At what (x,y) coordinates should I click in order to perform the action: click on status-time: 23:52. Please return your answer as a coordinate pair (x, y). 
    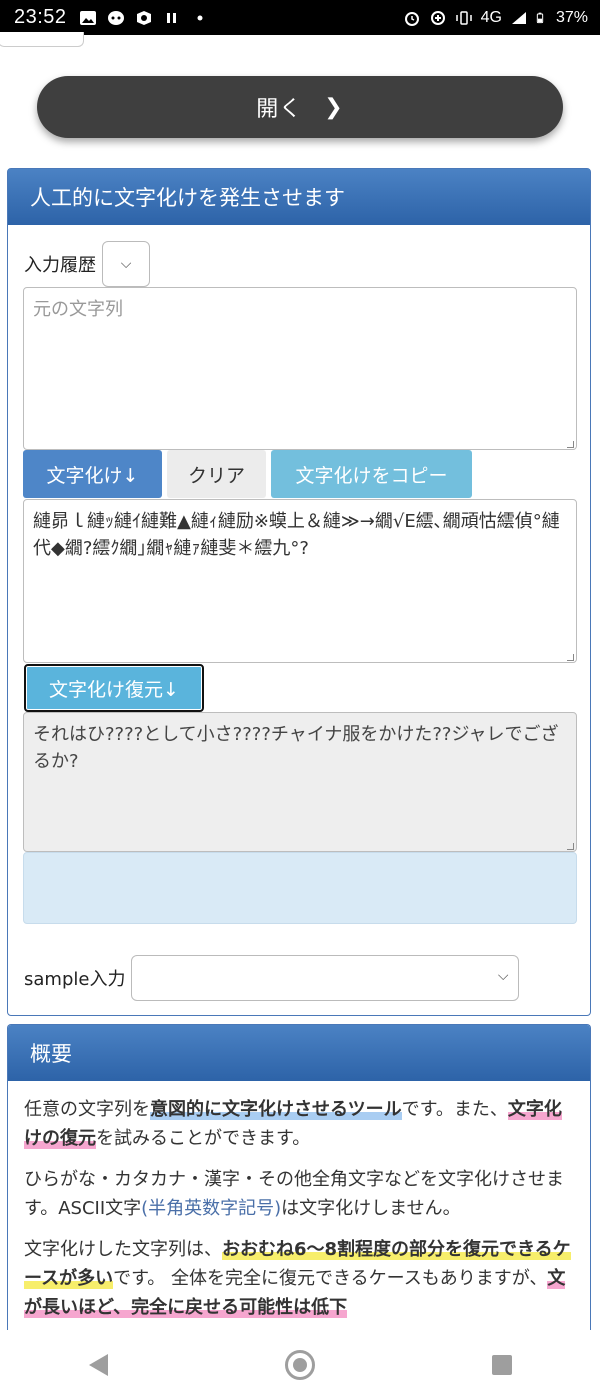
    Looking at the image, I should click on (40, 17).